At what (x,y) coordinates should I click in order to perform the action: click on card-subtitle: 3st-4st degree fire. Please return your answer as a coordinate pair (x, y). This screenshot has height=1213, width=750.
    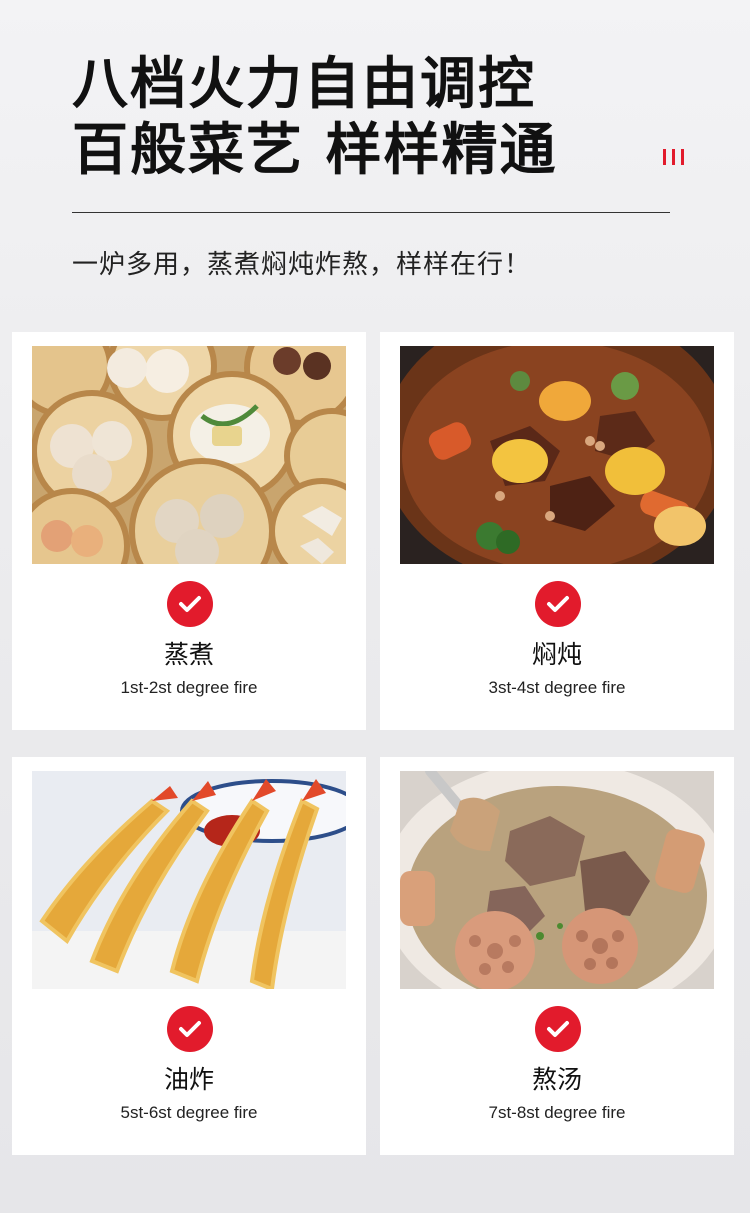
    Looking at the image, I should click on (557, 687).